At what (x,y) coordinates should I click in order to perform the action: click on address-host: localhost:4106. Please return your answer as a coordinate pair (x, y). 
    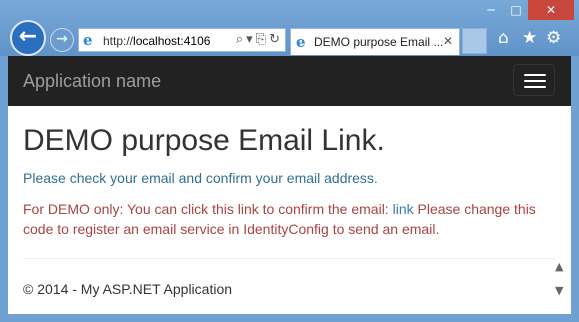
    Looking at the image, I should click on (172, 41).